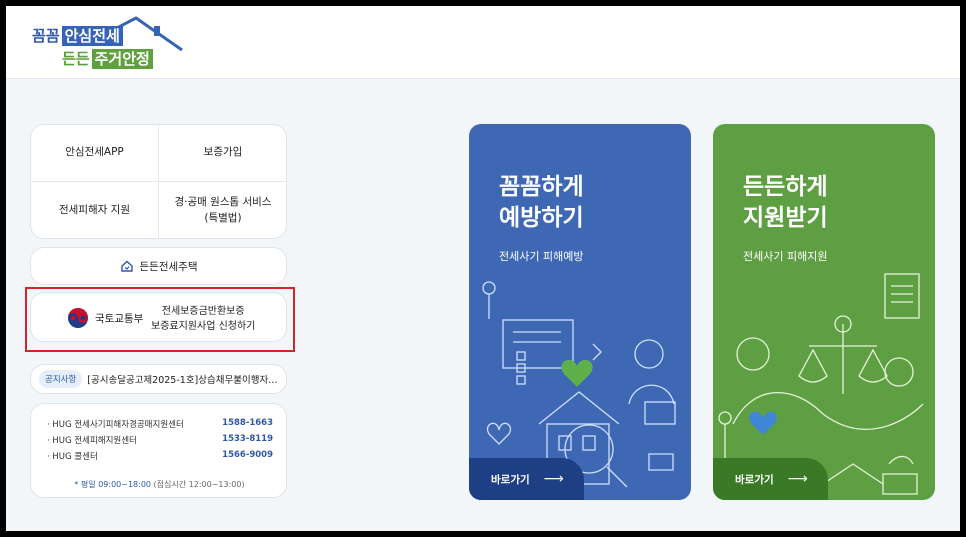 The height and width of the screenshot is (537, 966). I want to click on support-go-button: 바로가기 ⟶, so click(770, 479).